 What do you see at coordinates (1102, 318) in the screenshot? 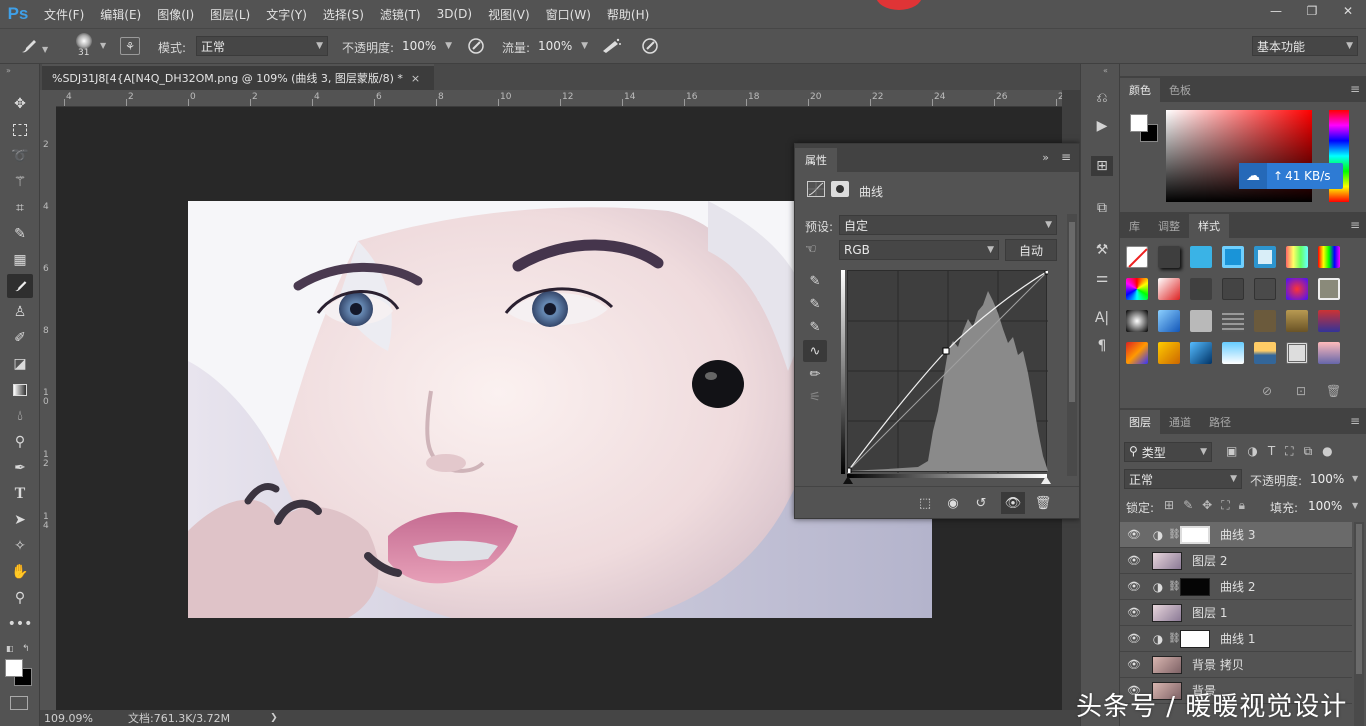
I see `character-panel-icon: A|` at bounding box center [1102, 318].